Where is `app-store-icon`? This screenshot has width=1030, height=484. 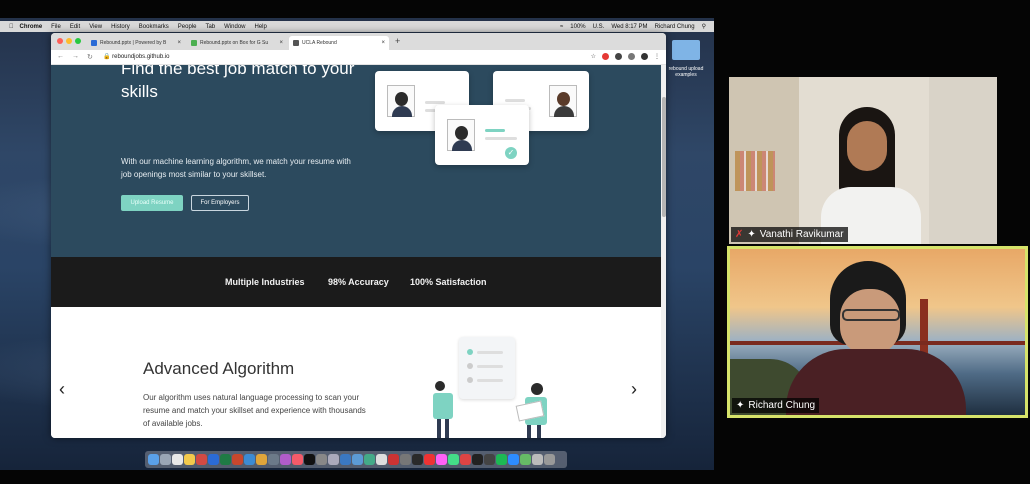 app-store-icon is located at coordinates (249, 459).